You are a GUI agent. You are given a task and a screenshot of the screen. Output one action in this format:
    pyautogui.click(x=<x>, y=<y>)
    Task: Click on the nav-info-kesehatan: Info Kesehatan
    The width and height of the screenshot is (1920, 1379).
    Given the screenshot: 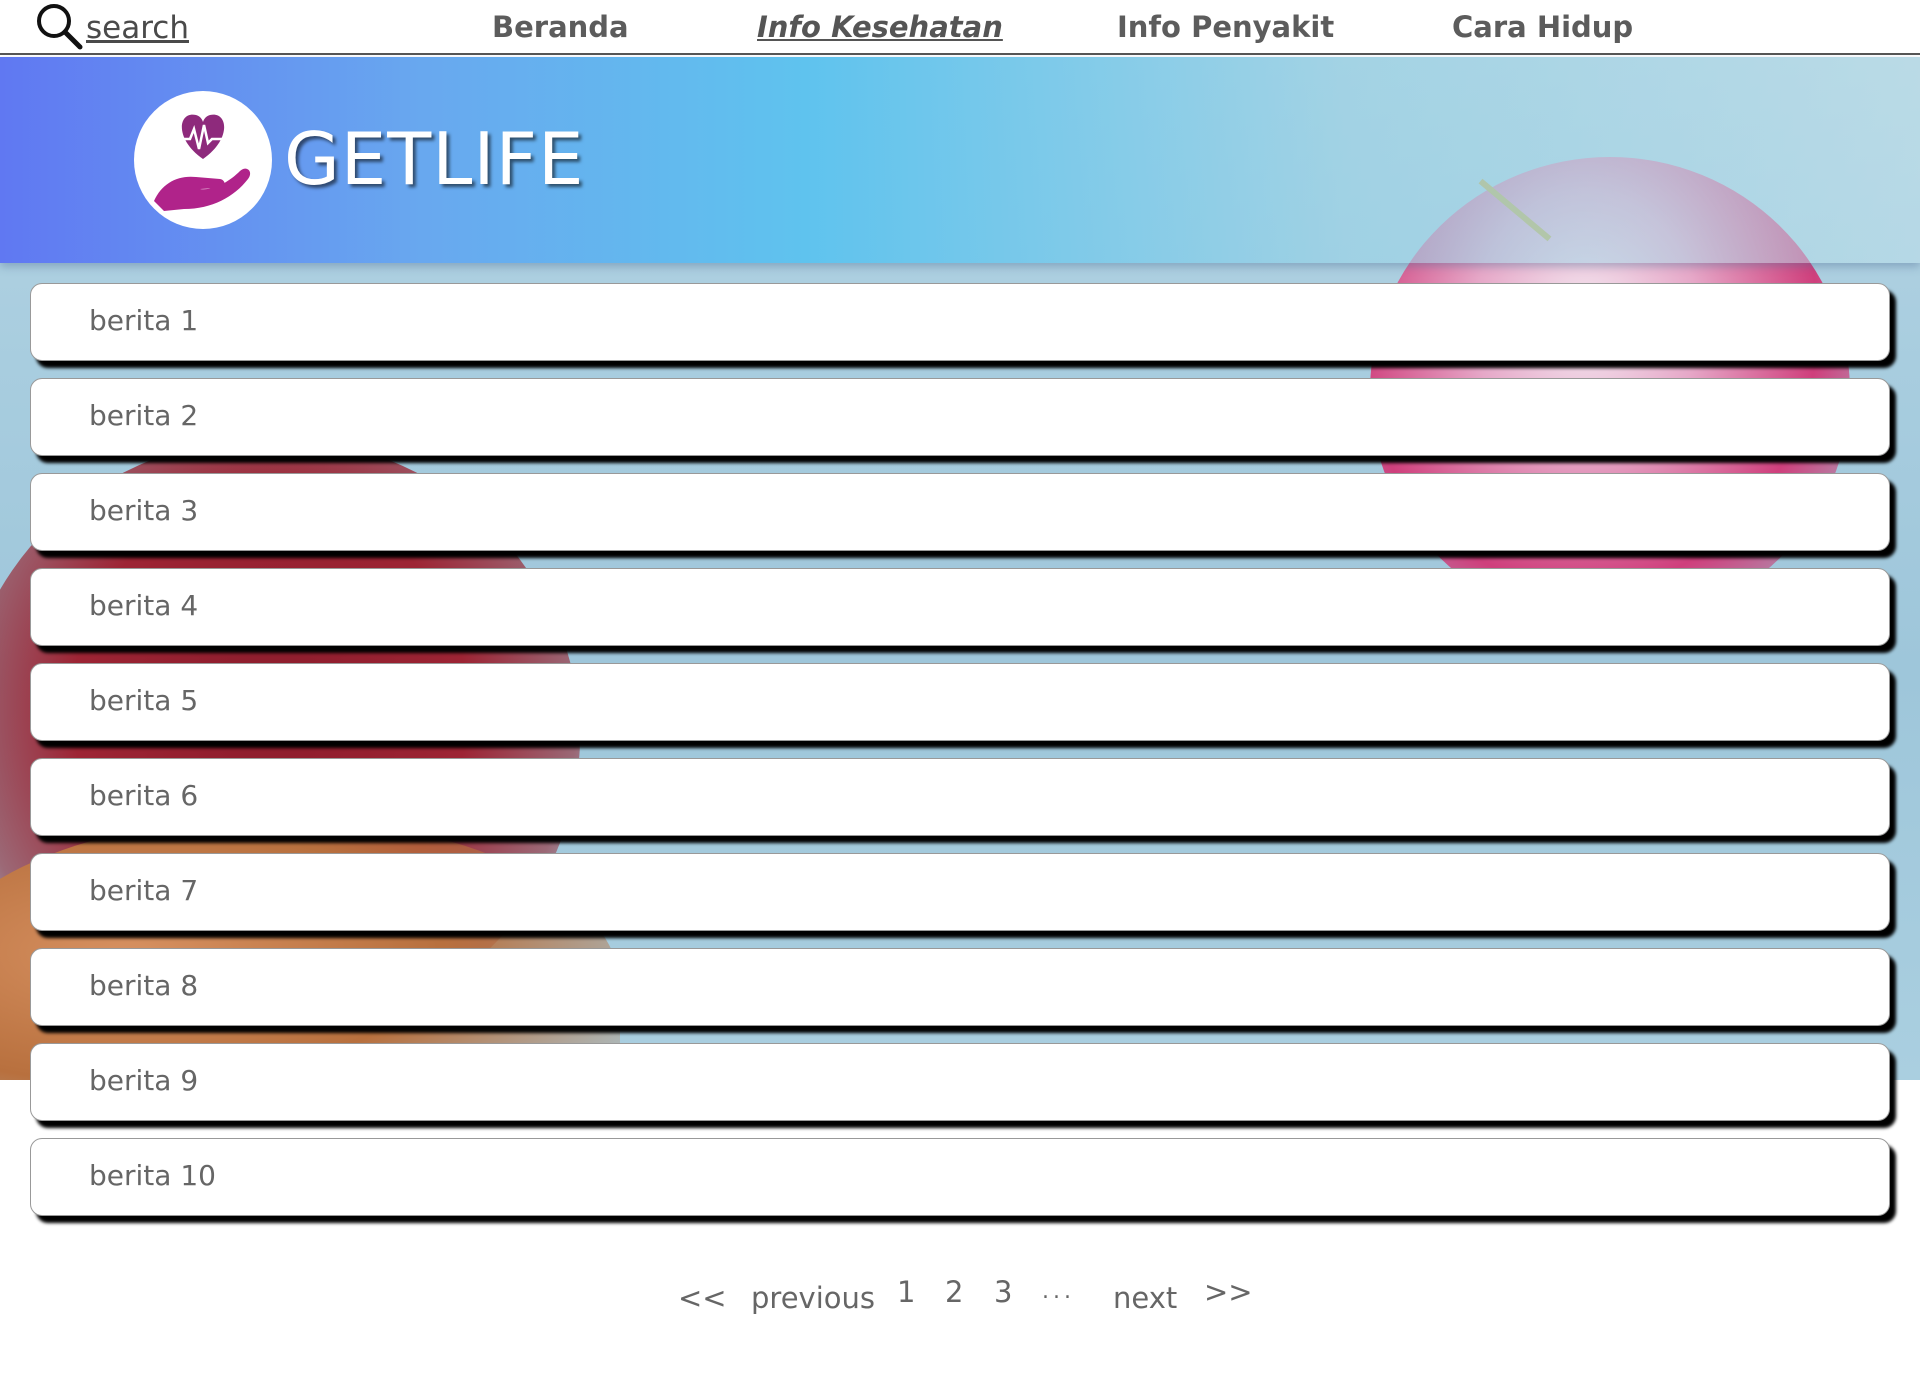 What is the action you would take?
    pyautogui.click(x=880, y=27)
    